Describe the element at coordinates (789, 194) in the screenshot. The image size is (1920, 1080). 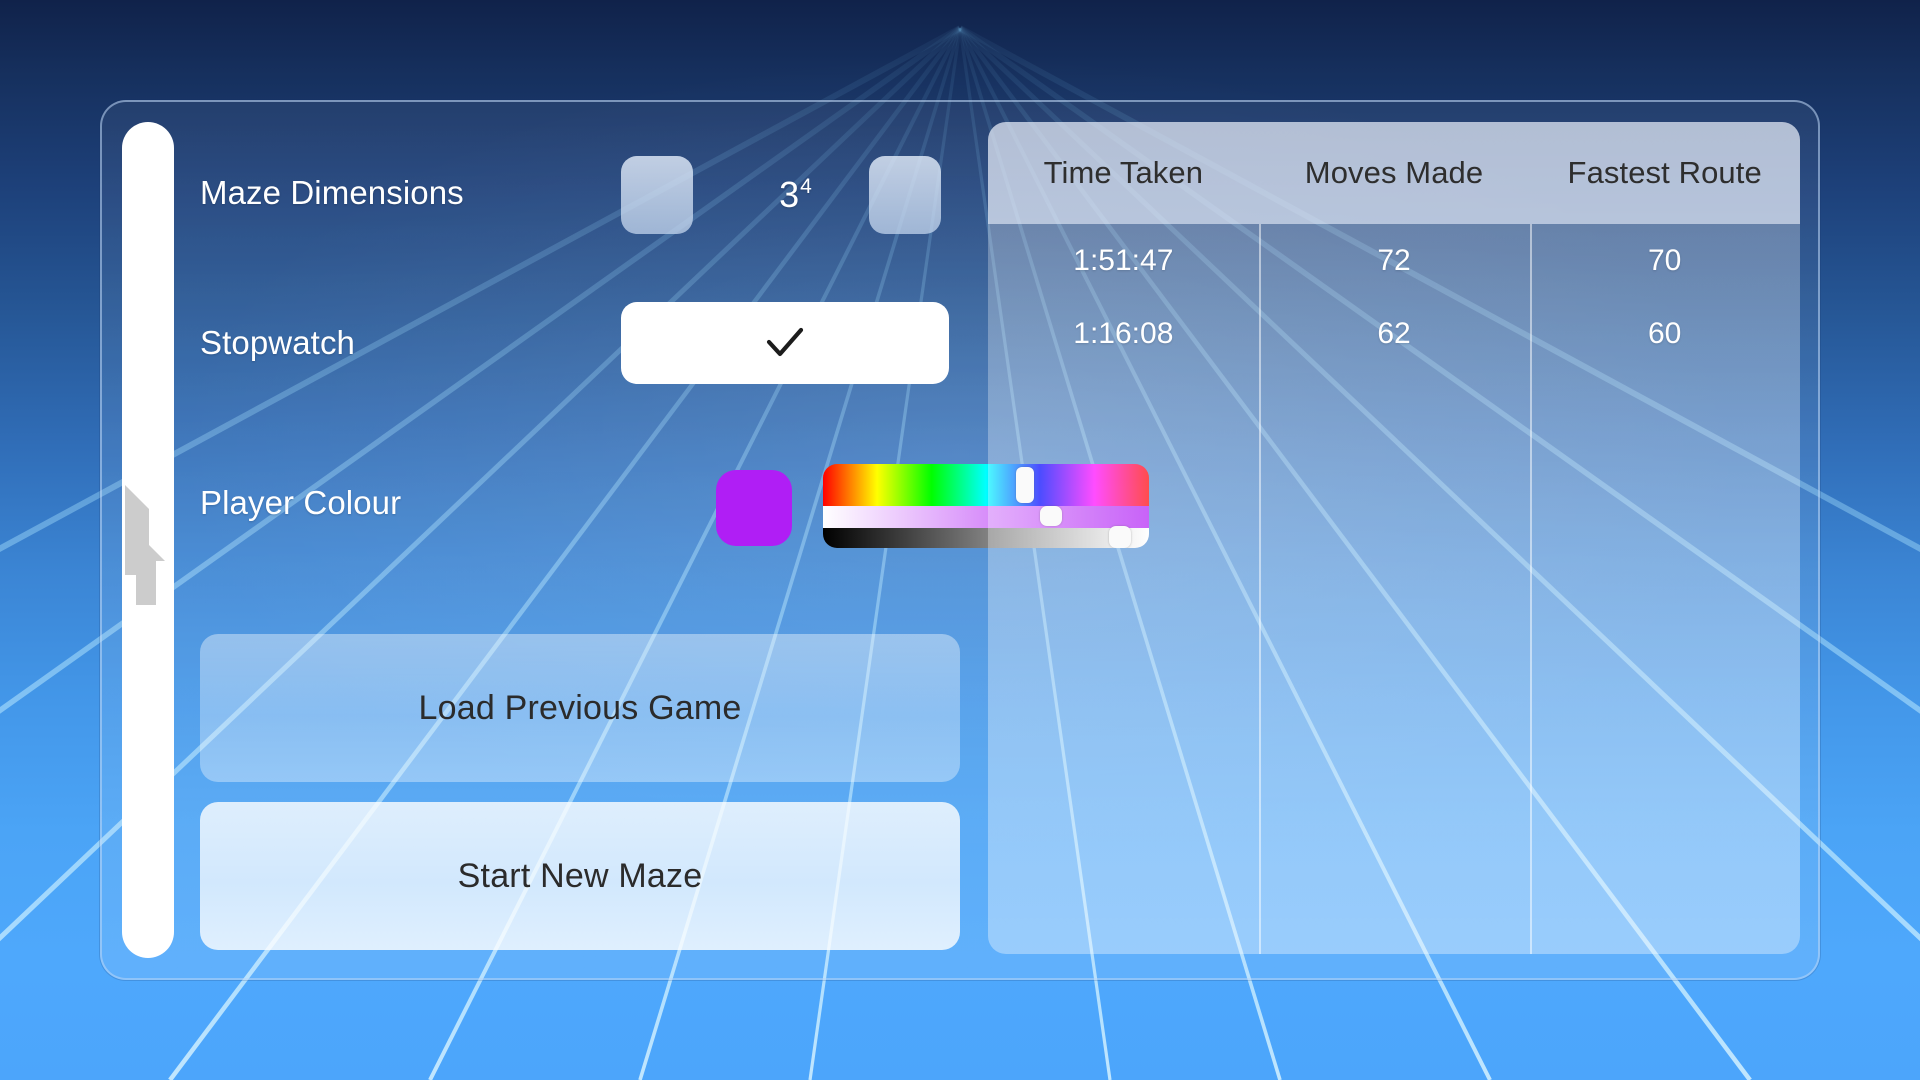
I see `maze-dimensions-base: 3` at that location.